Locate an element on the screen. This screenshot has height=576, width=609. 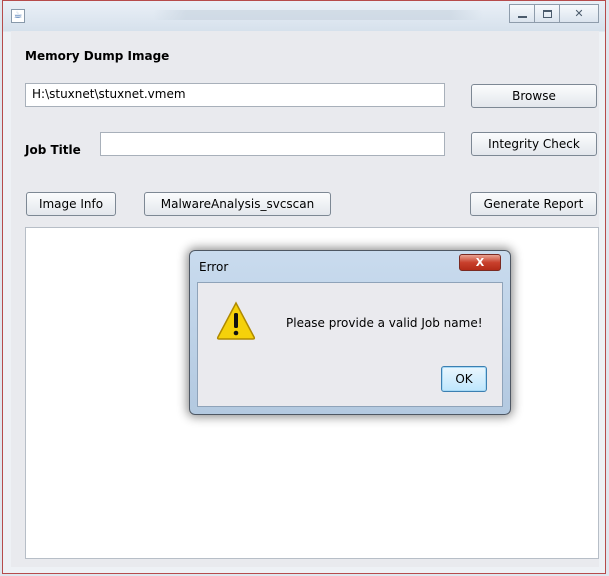
job-title-field is located at coordinates (272, 144).